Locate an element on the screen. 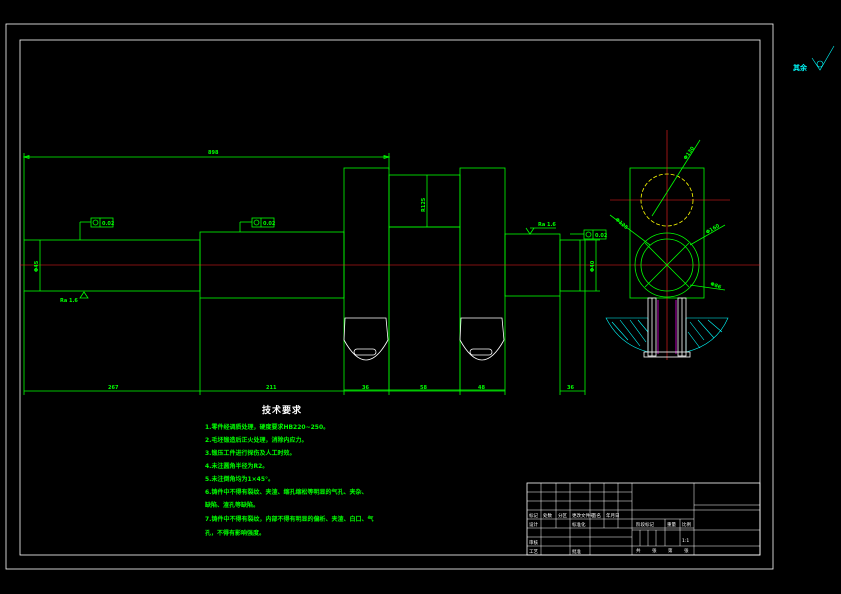 This screenshot has width=841, height=594. gtol-3-text: 0.02 is located at coordinates (601, 236).